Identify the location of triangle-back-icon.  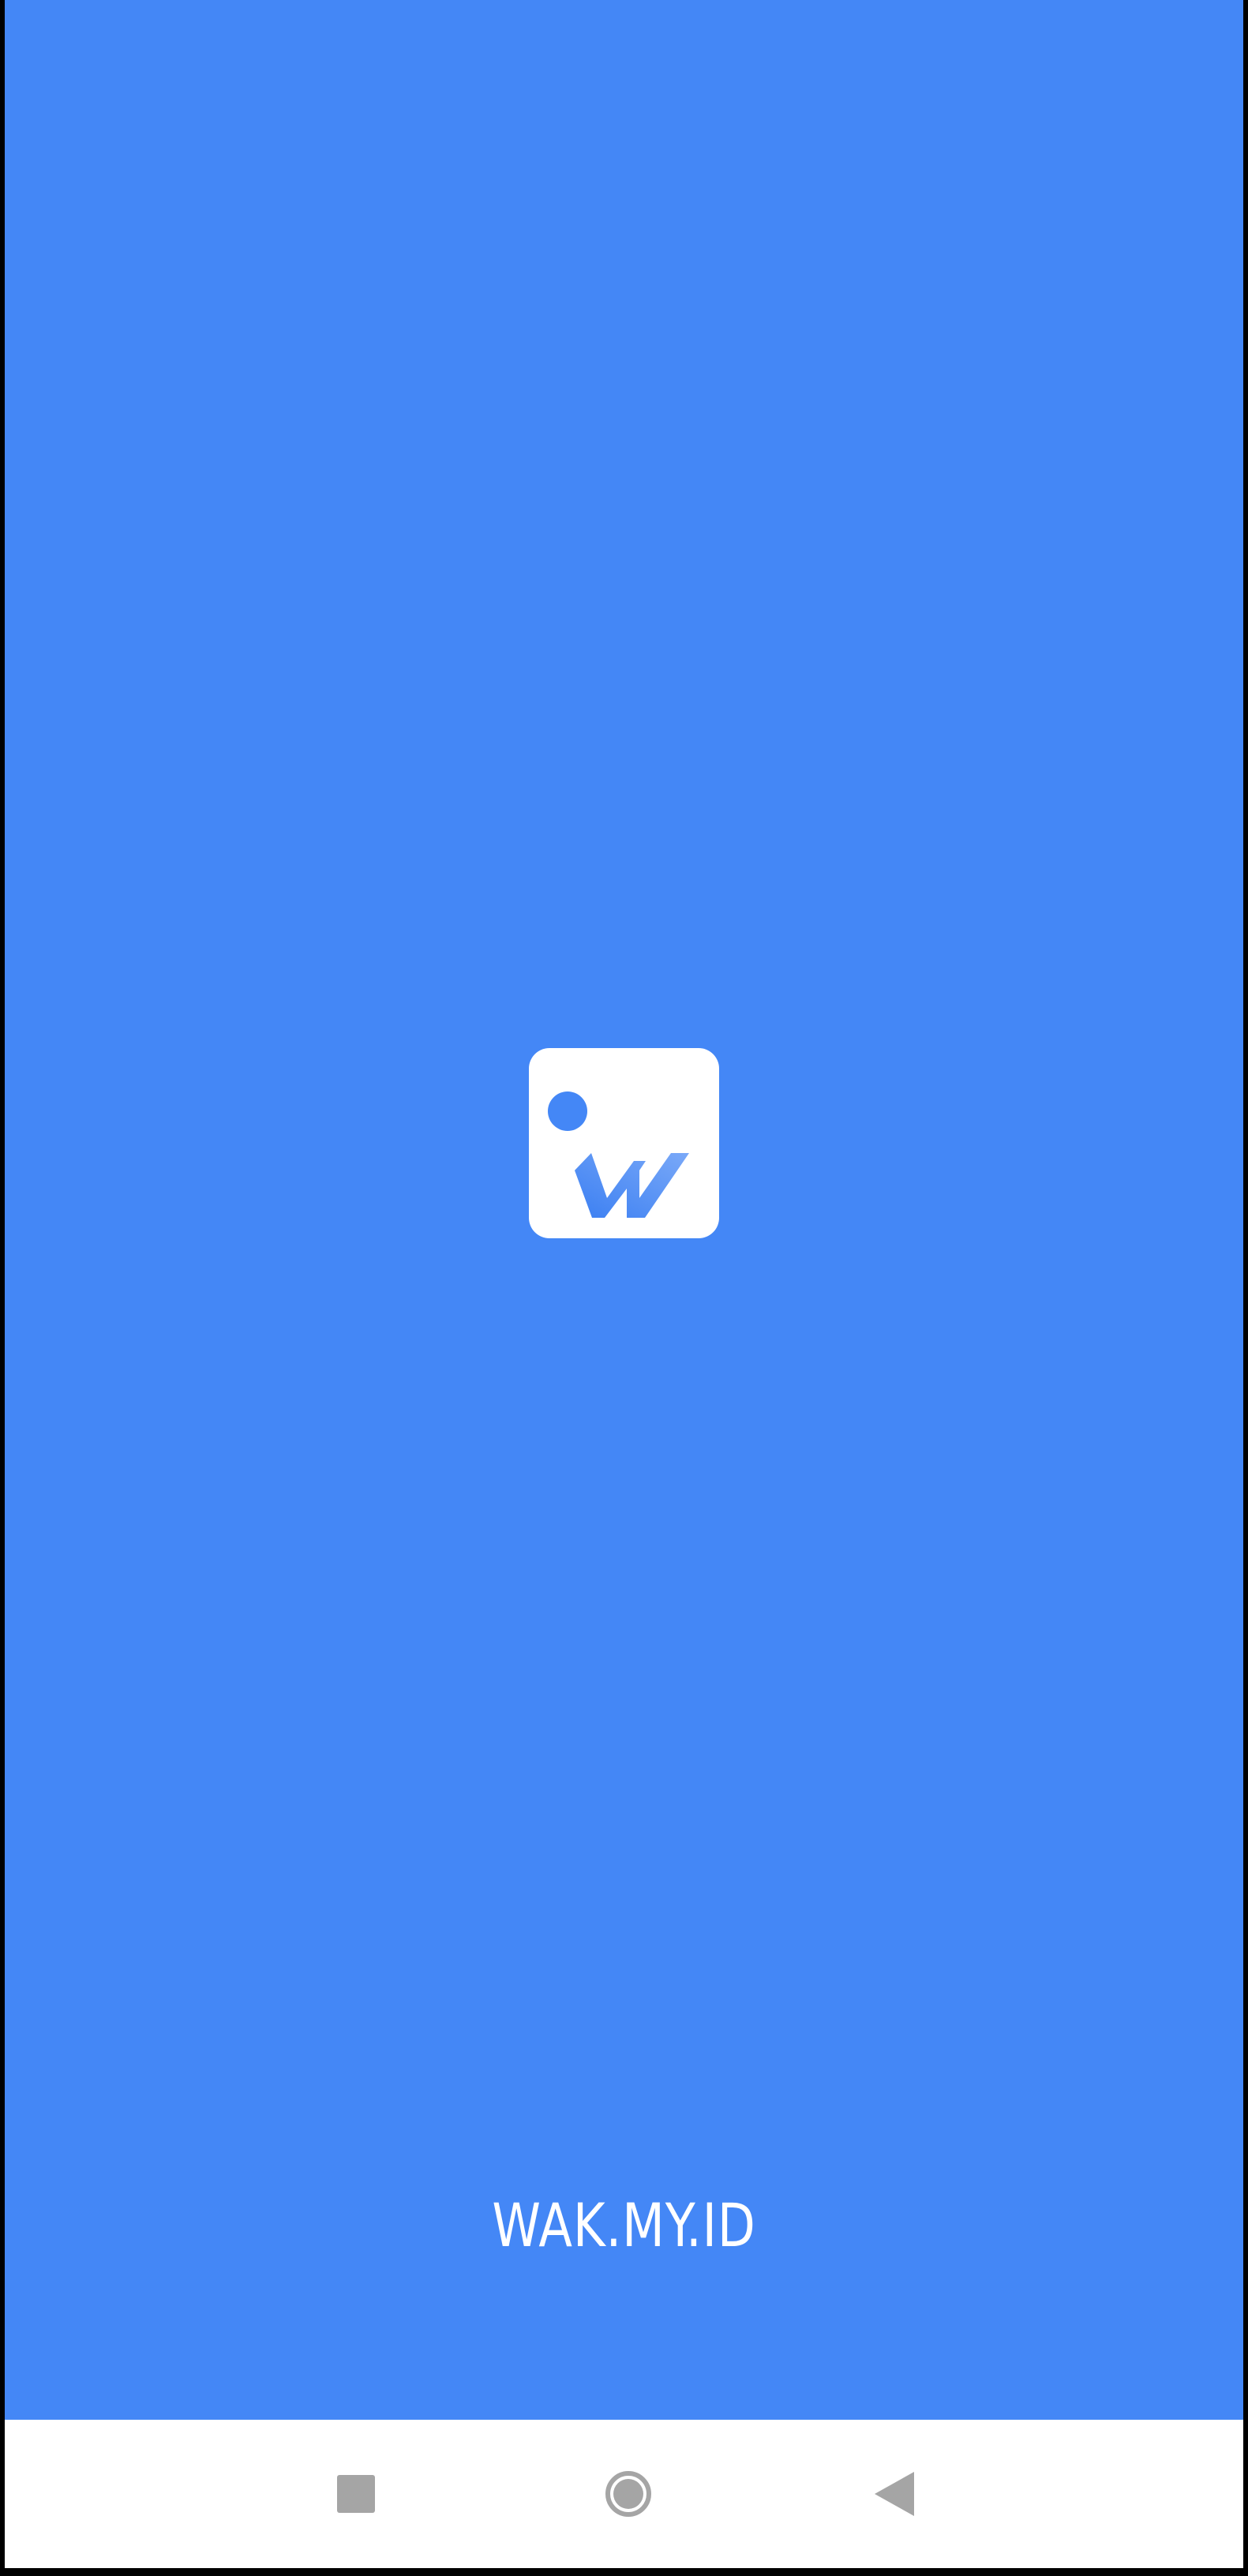
(895, 2494).